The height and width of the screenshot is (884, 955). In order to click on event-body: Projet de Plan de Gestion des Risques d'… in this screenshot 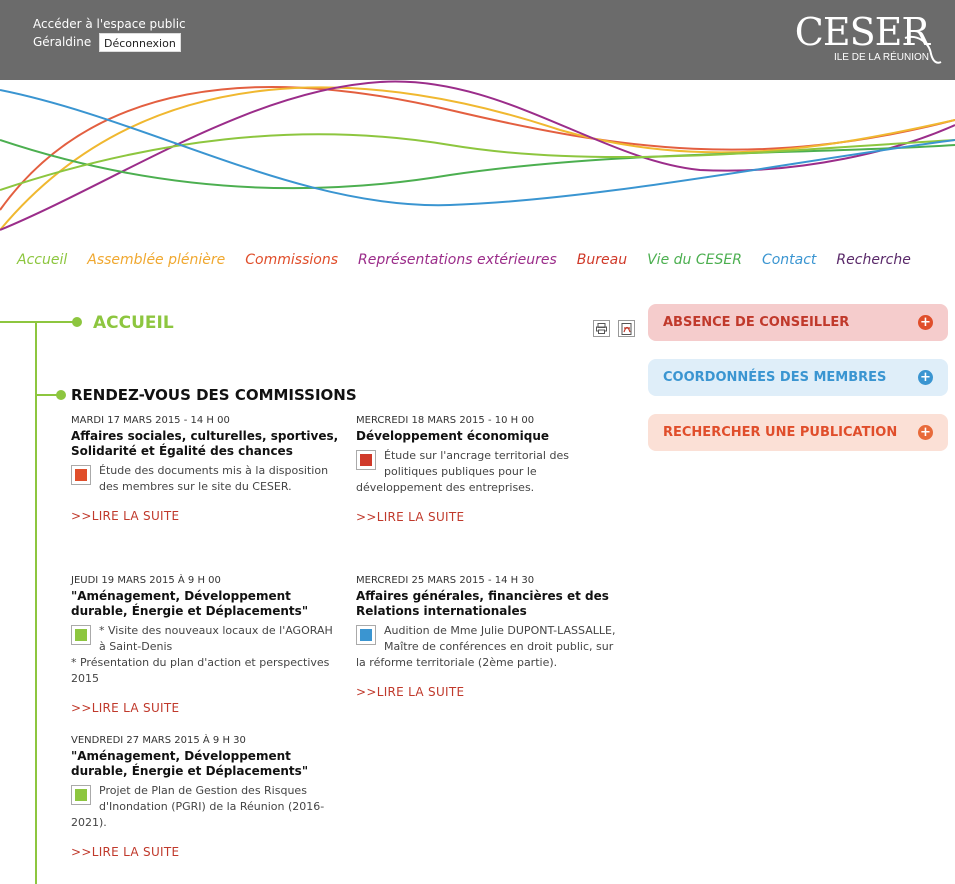, I will do `click(206, 807)`.